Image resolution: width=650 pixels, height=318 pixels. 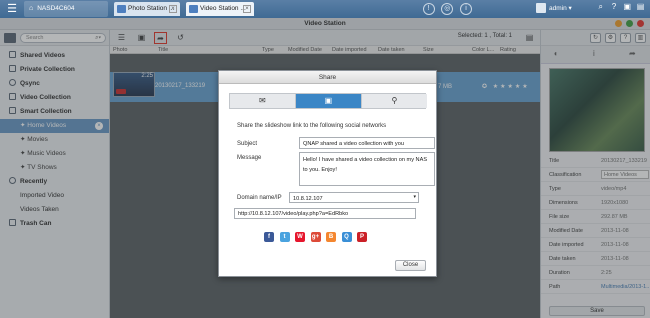 What do you see at coordinates (447, 9) in the screenshot?
I see `background-task-icon: ◎` at bounding box center [447, 9].